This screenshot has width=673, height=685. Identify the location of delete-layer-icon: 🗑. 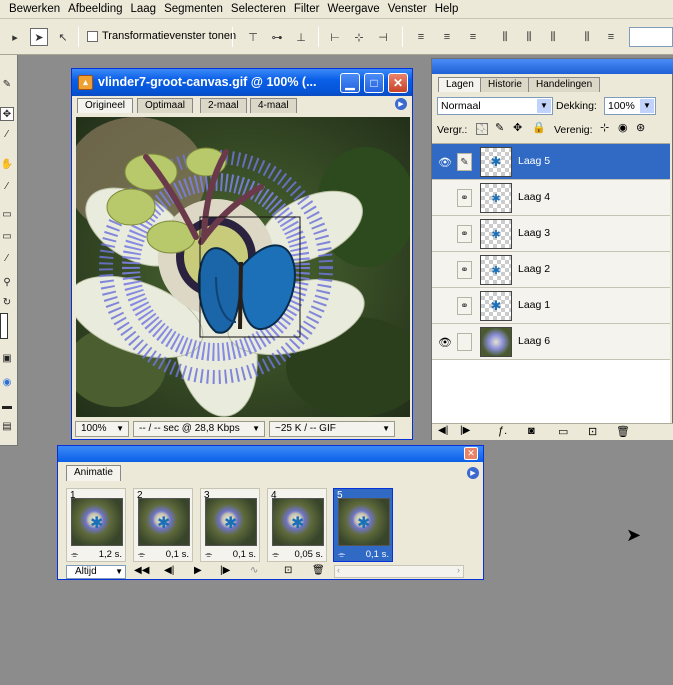
(623, 431).